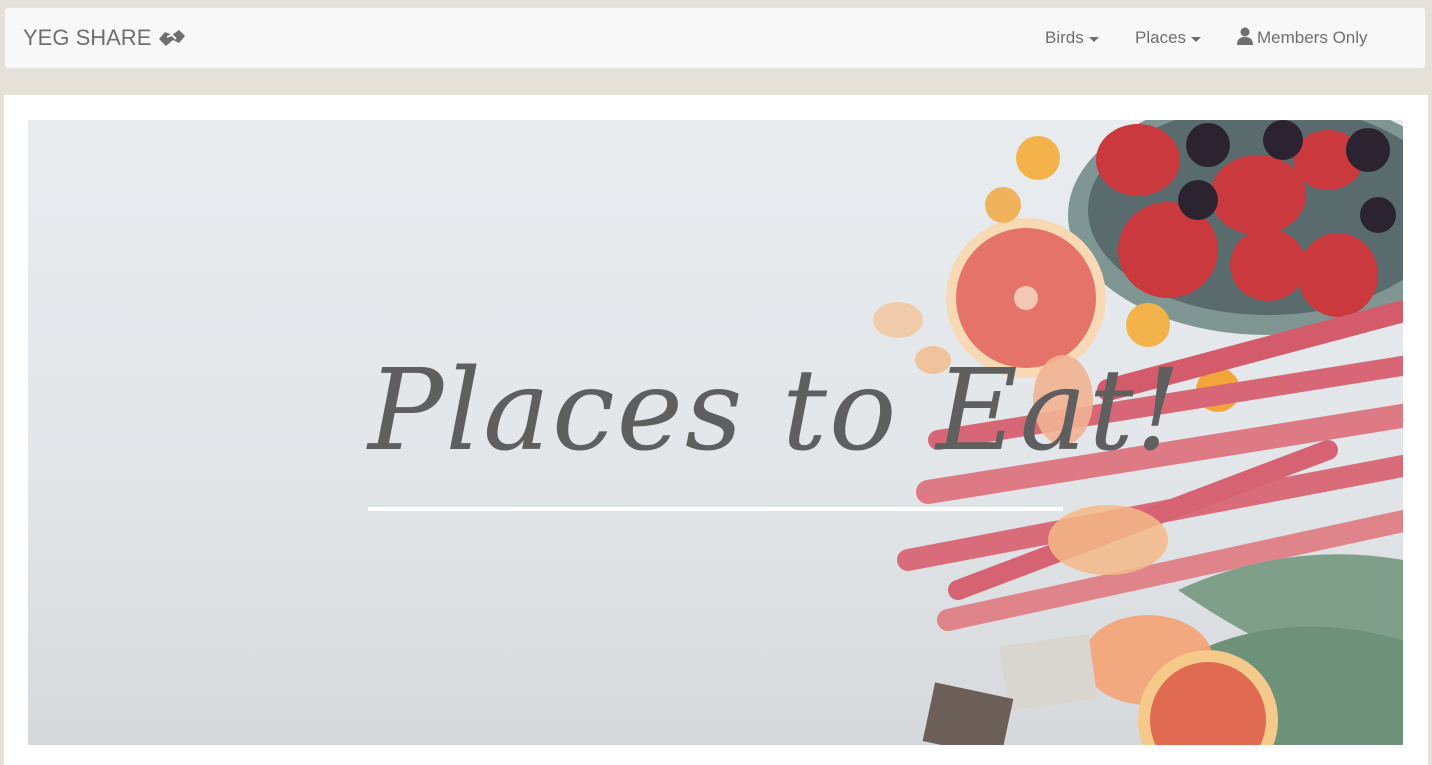  I want to click on user-icon, so click(1245, 38).